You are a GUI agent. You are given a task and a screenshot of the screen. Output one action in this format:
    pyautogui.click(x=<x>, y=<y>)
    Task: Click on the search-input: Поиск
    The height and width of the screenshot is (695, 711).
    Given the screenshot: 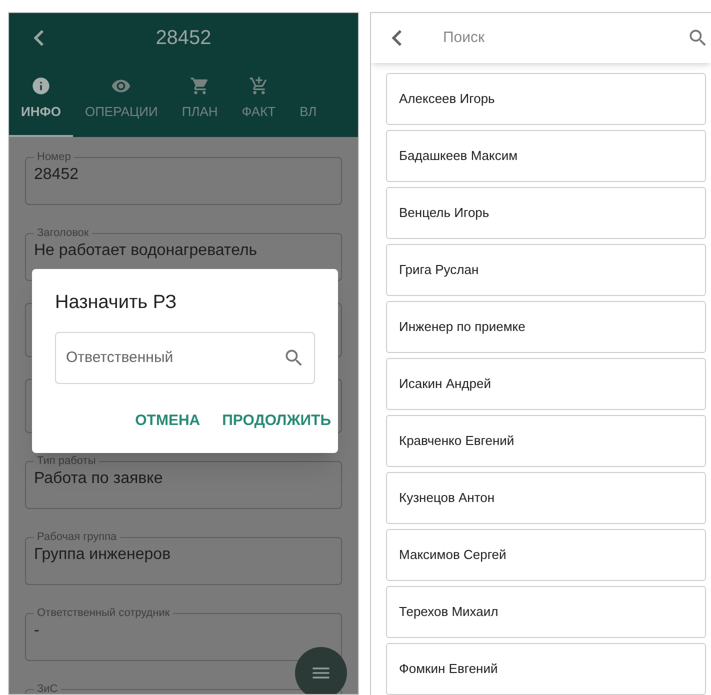 What is the action you would take?
    pyautogui.click(x=565, y=38)
    